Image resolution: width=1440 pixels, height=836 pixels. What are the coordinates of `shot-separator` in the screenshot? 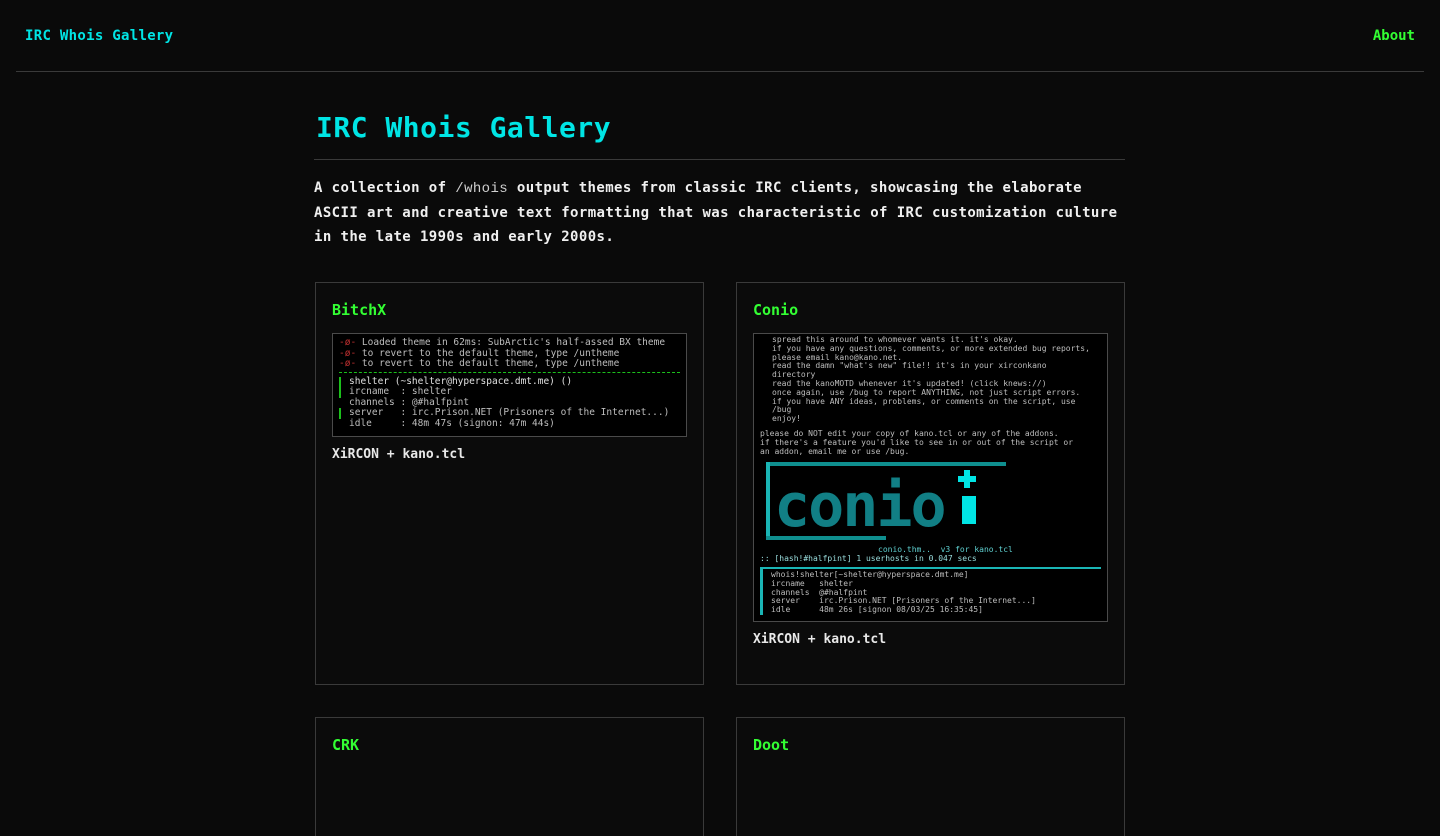 It's located at (509, 373).